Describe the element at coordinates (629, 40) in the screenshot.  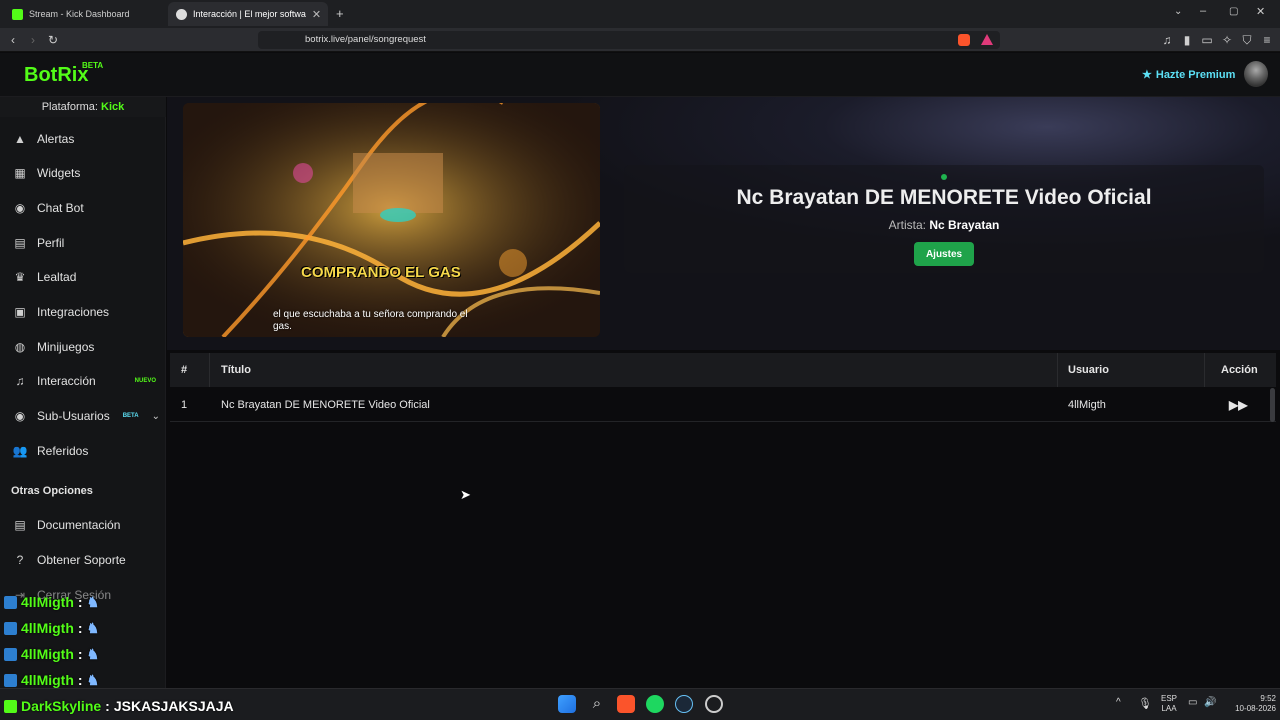
I see `address-bar: botrix.live/panel/songrequest` at that location.